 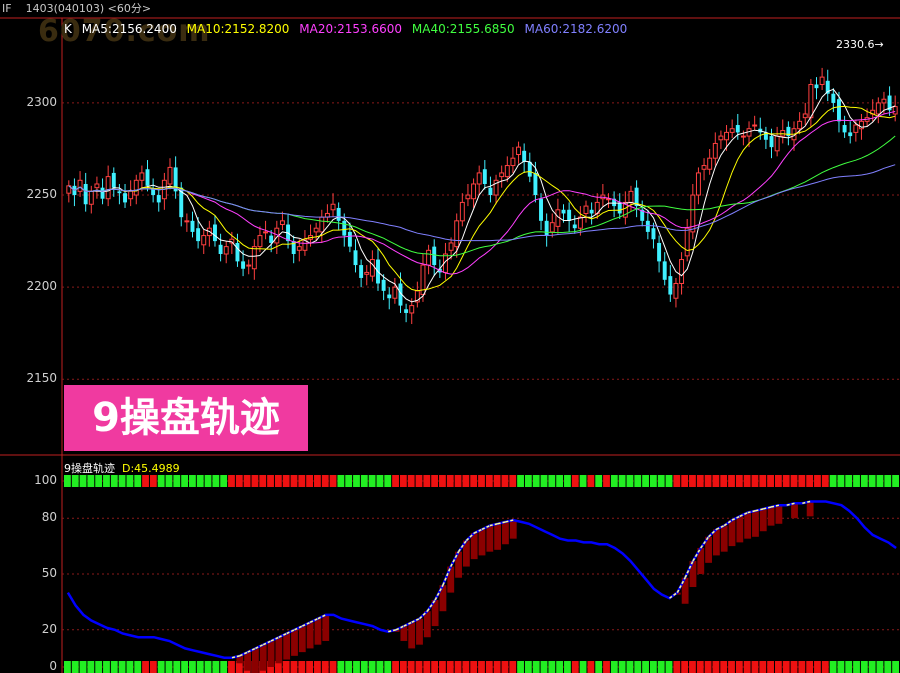 I want to click on overlay-title-badge: 9操盘轨迹, so click(x=186, y=418).